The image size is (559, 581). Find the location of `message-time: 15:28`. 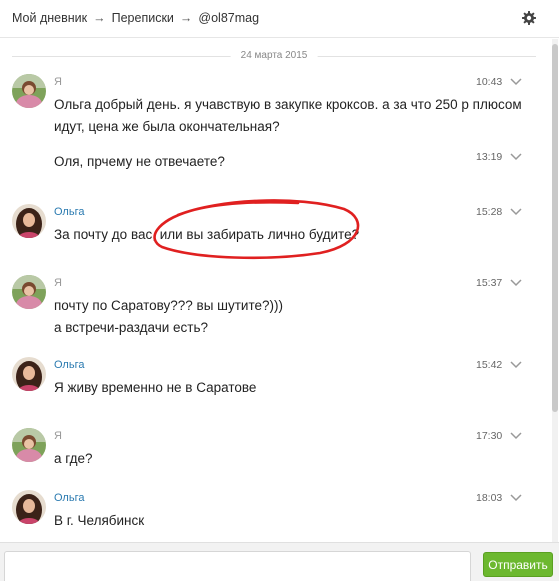

message-time: 15:28 is located at coordinates (489, 212).